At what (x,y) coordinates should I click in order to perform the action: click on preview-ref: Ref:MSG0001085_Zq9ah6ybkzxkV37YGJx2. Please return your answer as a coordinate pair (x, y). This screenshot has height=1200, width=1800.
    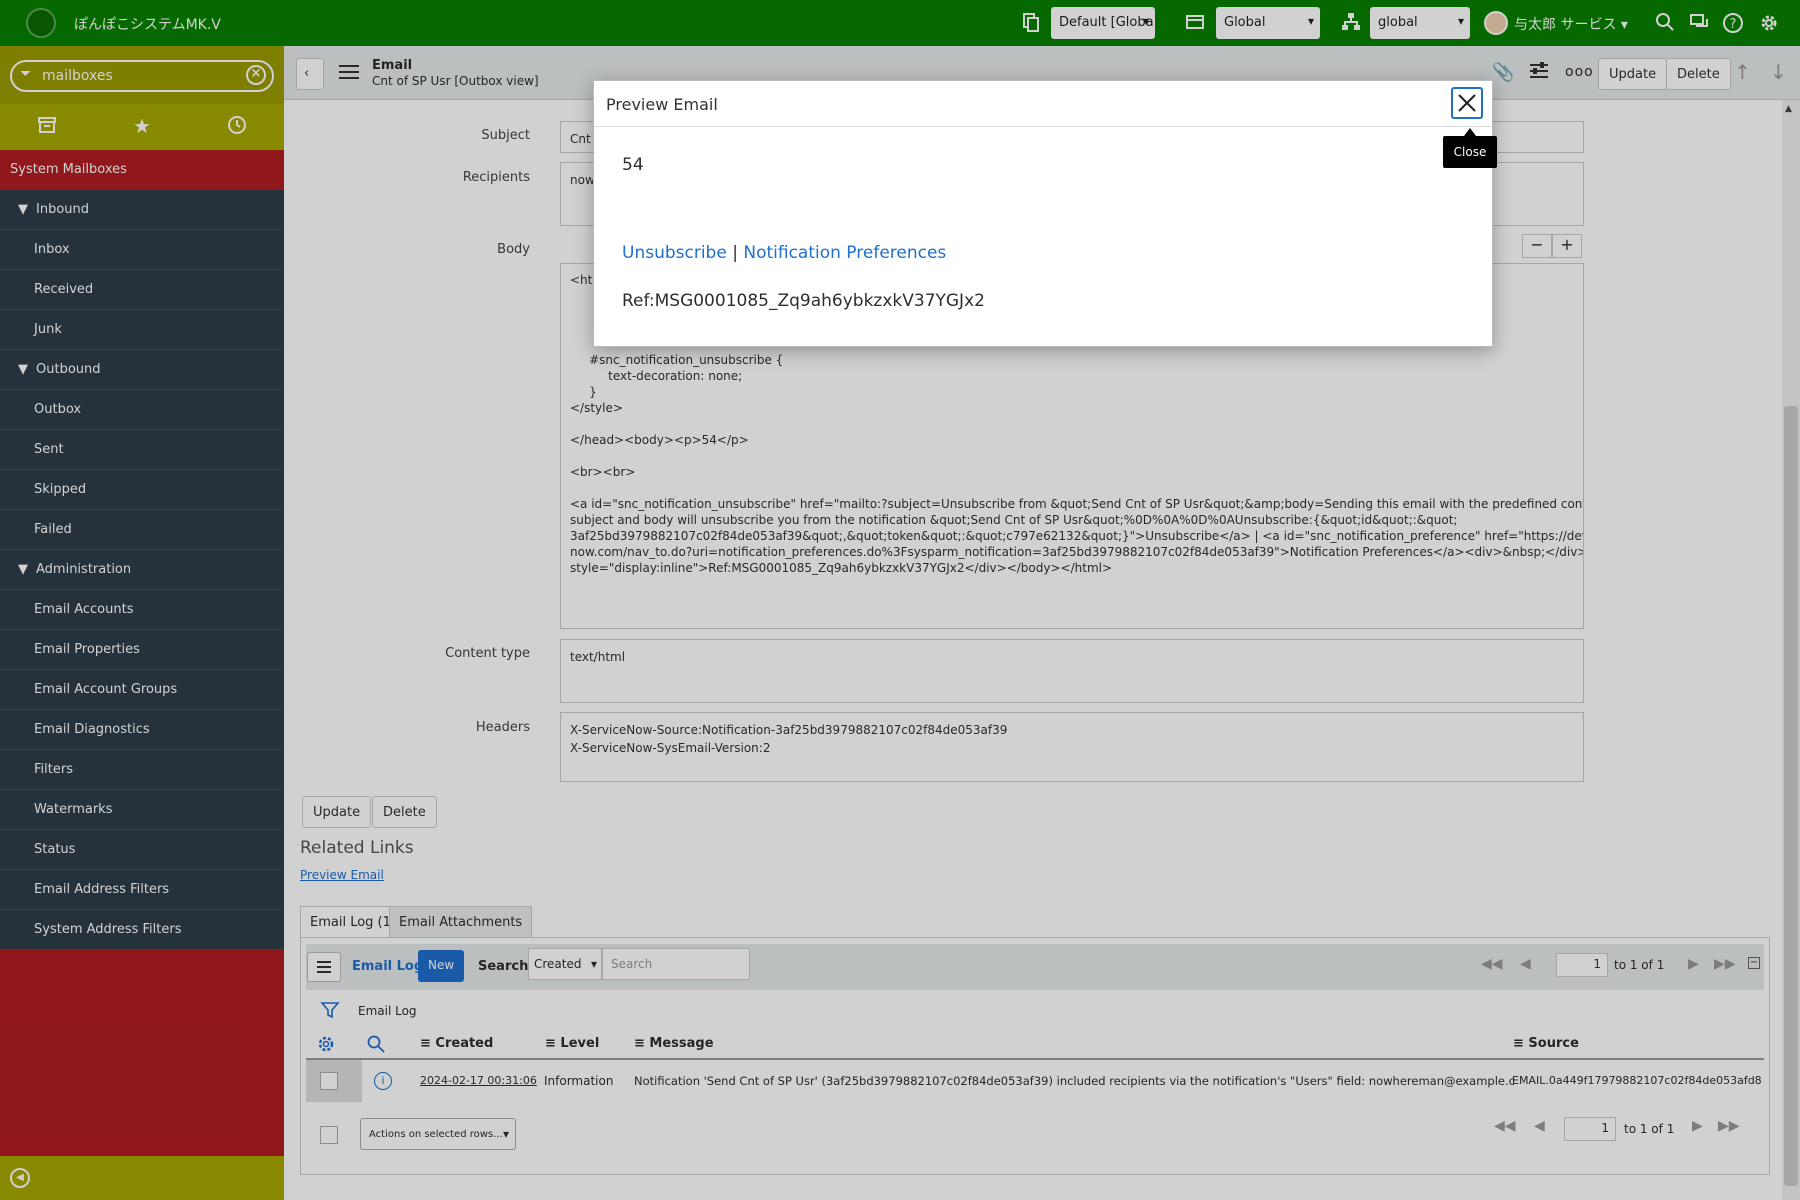
    Looking at the image, I should click on (803, 301).